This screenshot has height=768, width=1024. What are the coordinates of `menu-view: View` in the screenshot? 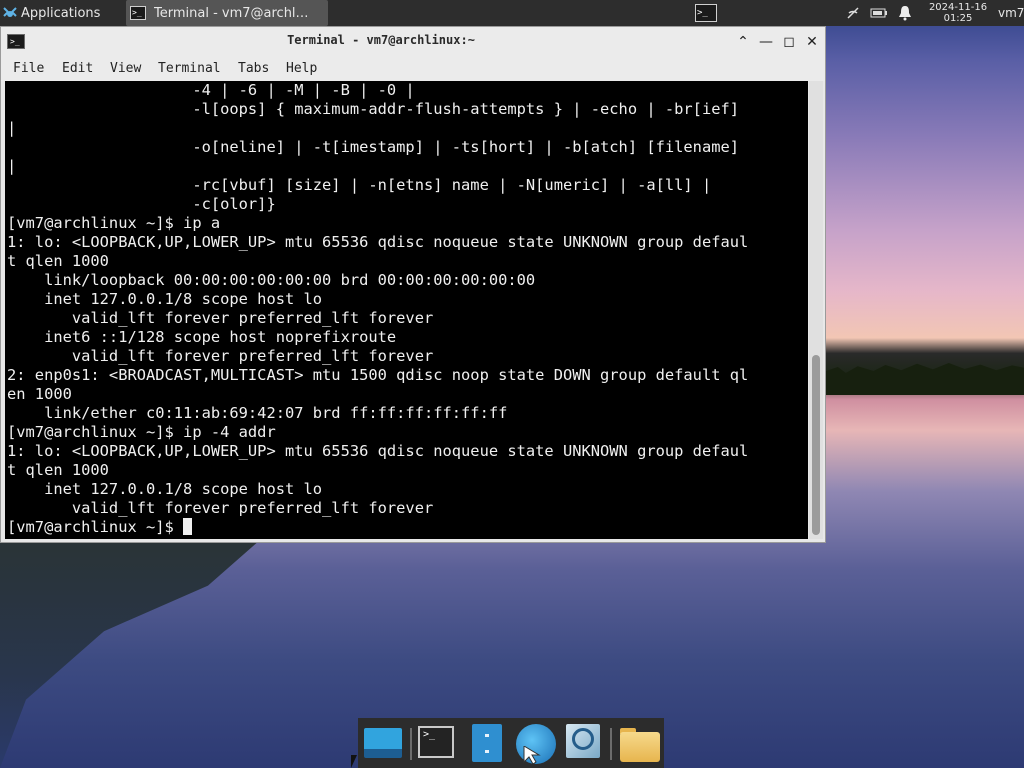 It's located at (125, 68).